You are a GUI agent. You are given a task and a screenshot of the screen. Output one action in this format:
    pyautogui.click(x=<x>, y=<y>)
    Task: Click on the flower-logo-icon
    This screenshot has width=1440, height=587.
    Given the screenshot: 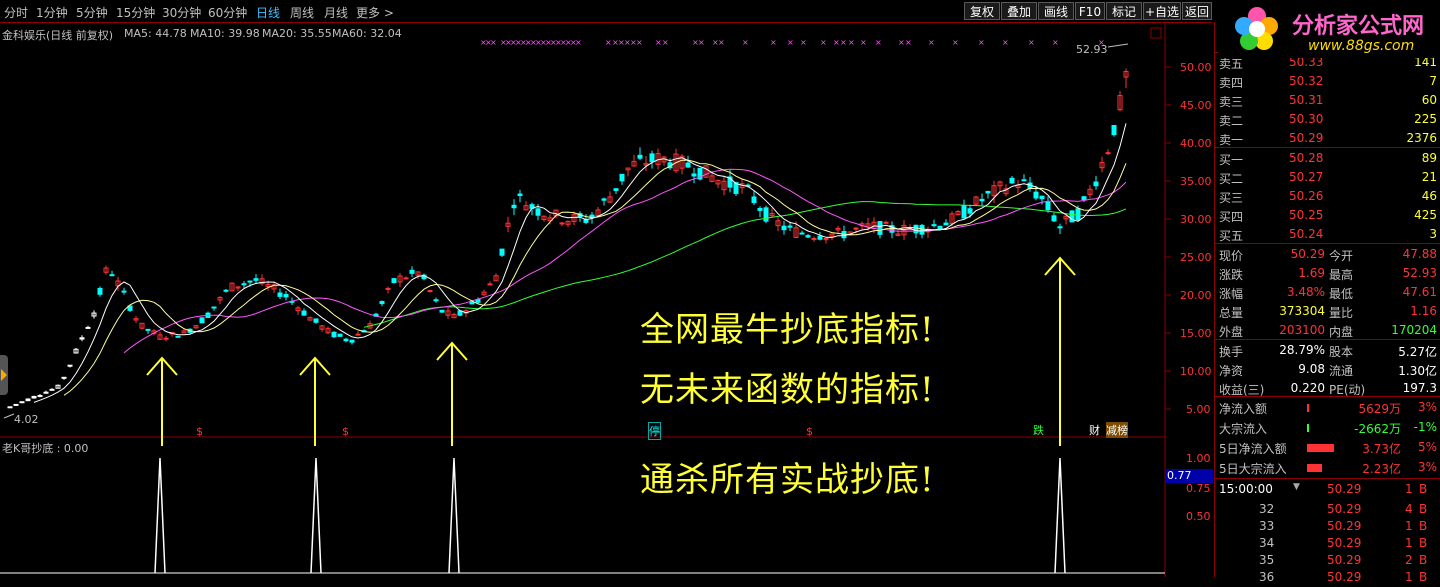 What is the action you would take?
    pyautogui.click(x=1256, y=28)
    